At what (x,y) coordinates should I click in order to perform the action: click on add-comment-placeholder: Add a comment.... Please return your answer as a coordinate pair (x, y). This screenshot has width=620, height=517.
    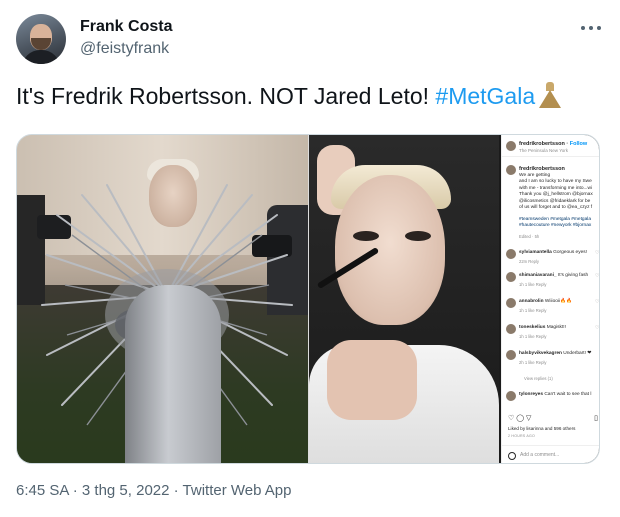
    Looking at the image, I should click on (539, 455).